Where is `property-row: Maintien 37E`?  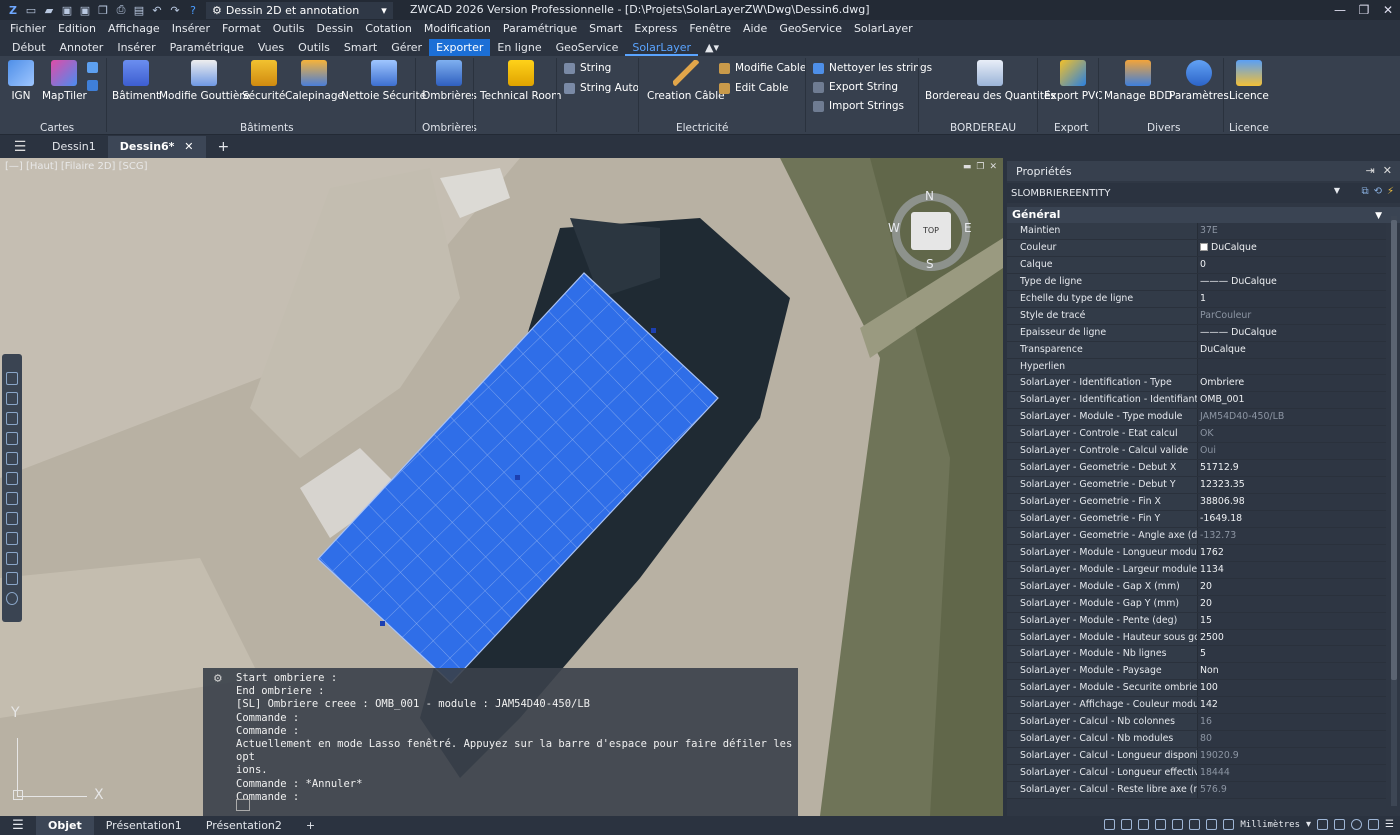
property-row: Maintien 37E is located at coordinates (1196, 231).